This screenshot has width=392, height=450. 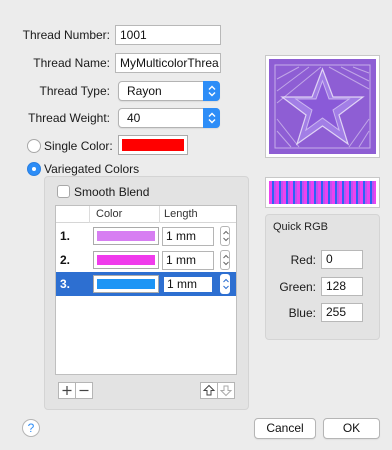 What do you see at coordinates (71, 63) in the screenshot?
I see `thread-name-label: Thread Name:` at bounding box center [71, 63].